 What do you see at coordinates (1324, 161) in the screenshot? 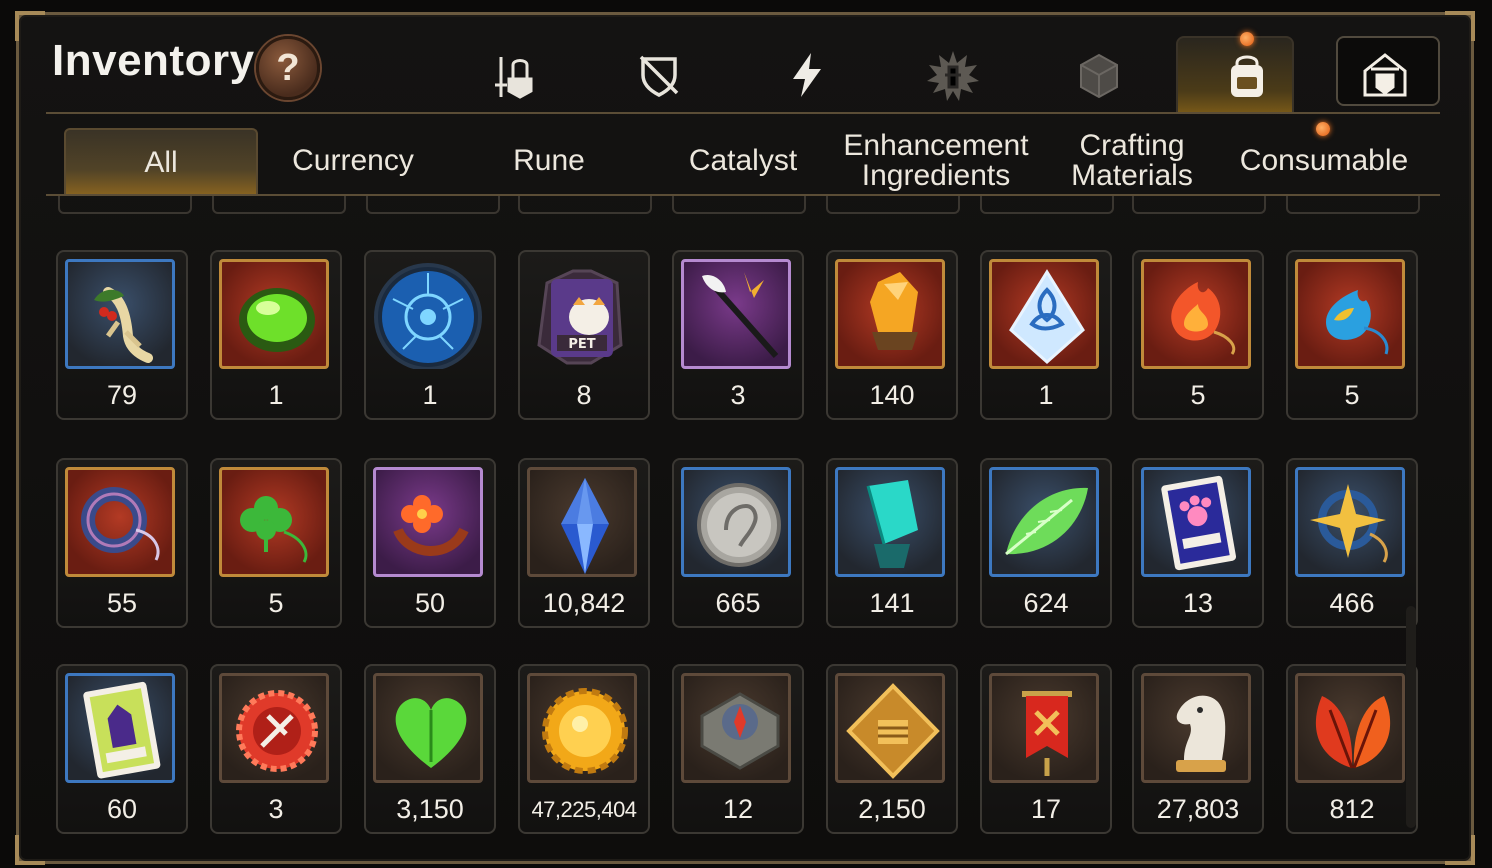
I see `tab-consumable: Consumable` at bounding box center [1324, 161].